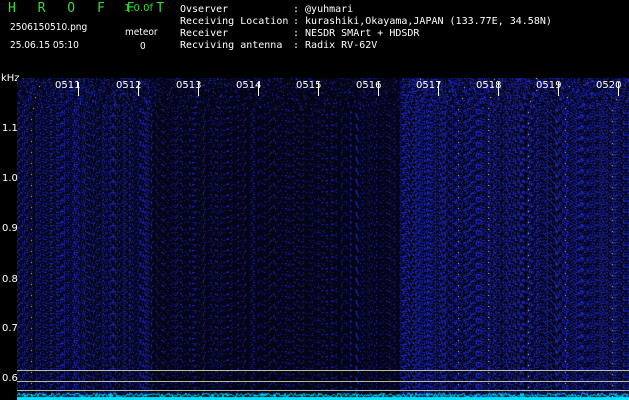 This screenshot has width=629, height=400. I want to click on y-tick-label: 1.1, so click(10, 128).